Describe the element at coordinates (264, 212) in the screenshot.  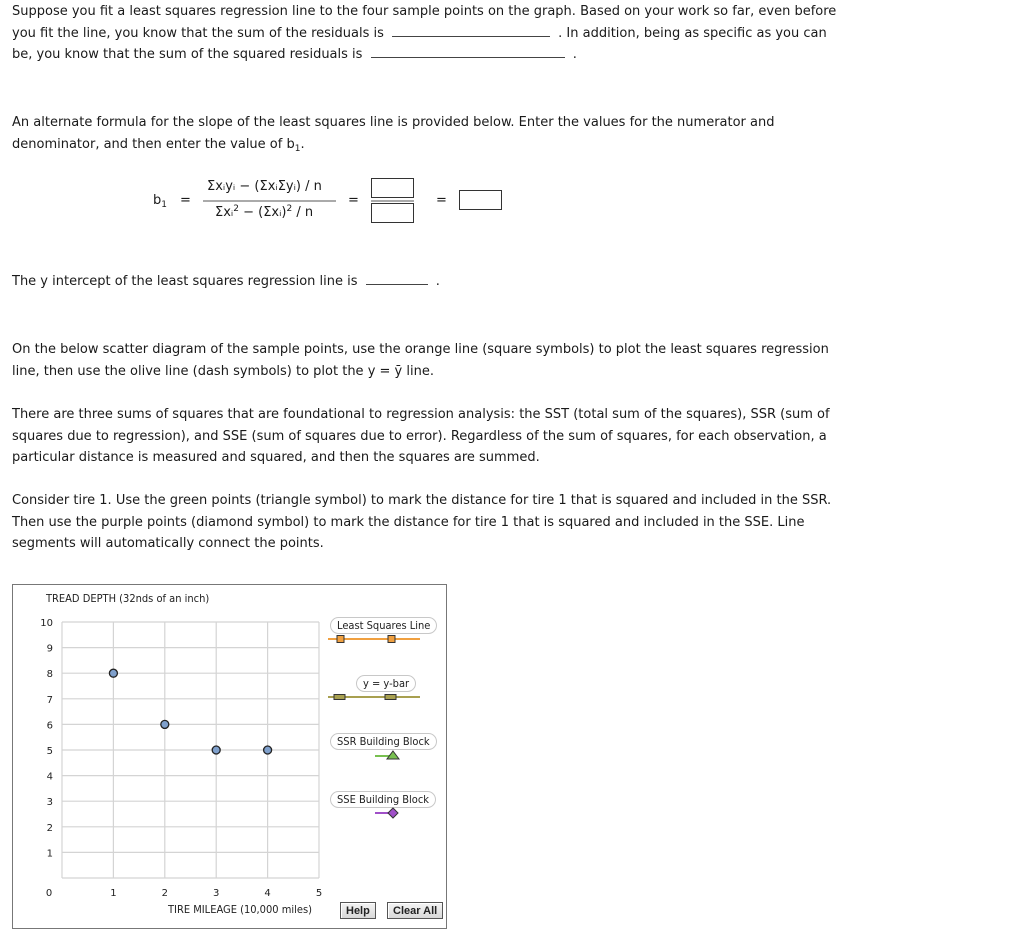
I see `formula-denominator: Σxᵢ2 − (Σxᵢ)2 / n` at that location.